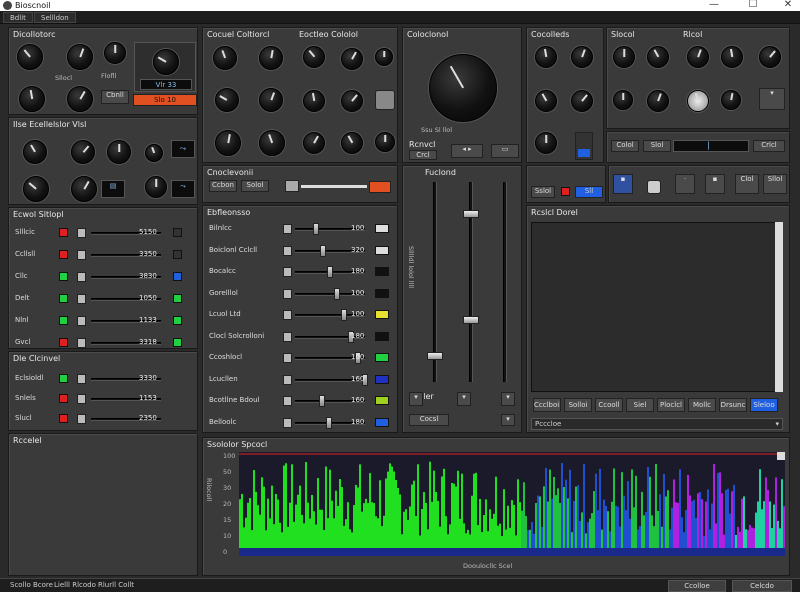 Image resolution: width=800 pixels, height=592 pixels. Describe the element at coordinates (32, 99) in the screenshot. I see `bias-knob` at that location.